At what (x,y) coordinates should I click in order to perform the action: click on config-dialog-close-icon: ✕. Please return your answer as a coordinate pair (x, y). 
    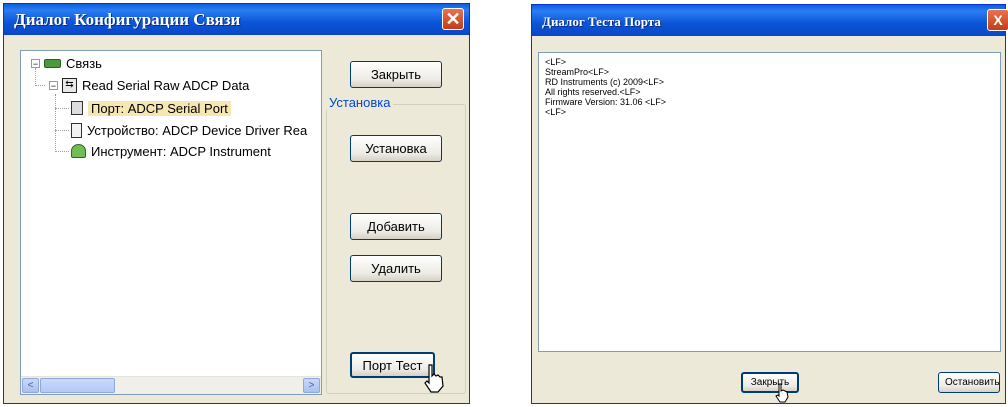
    Looking at the image, I should click on (453, 19).